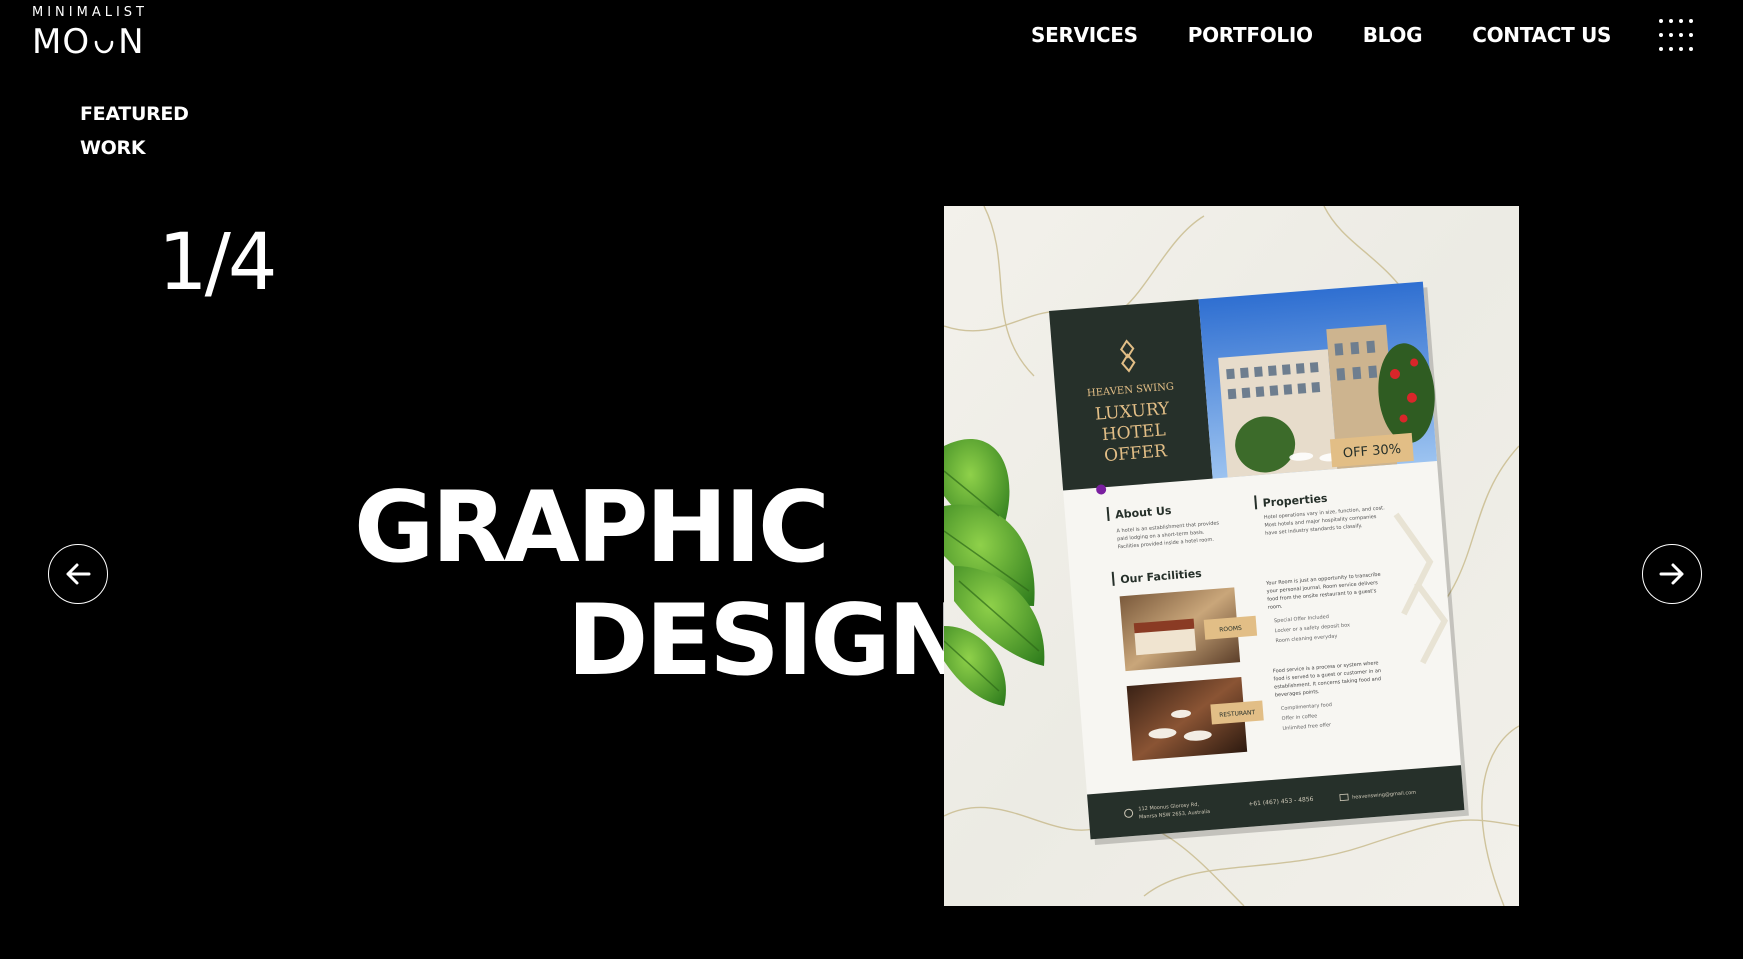 This screenshot has width=1743, height=959. Describe the element at coordinates (134, 114) in the screenshot. I see `section-label-line1: FEATURED` at that location.